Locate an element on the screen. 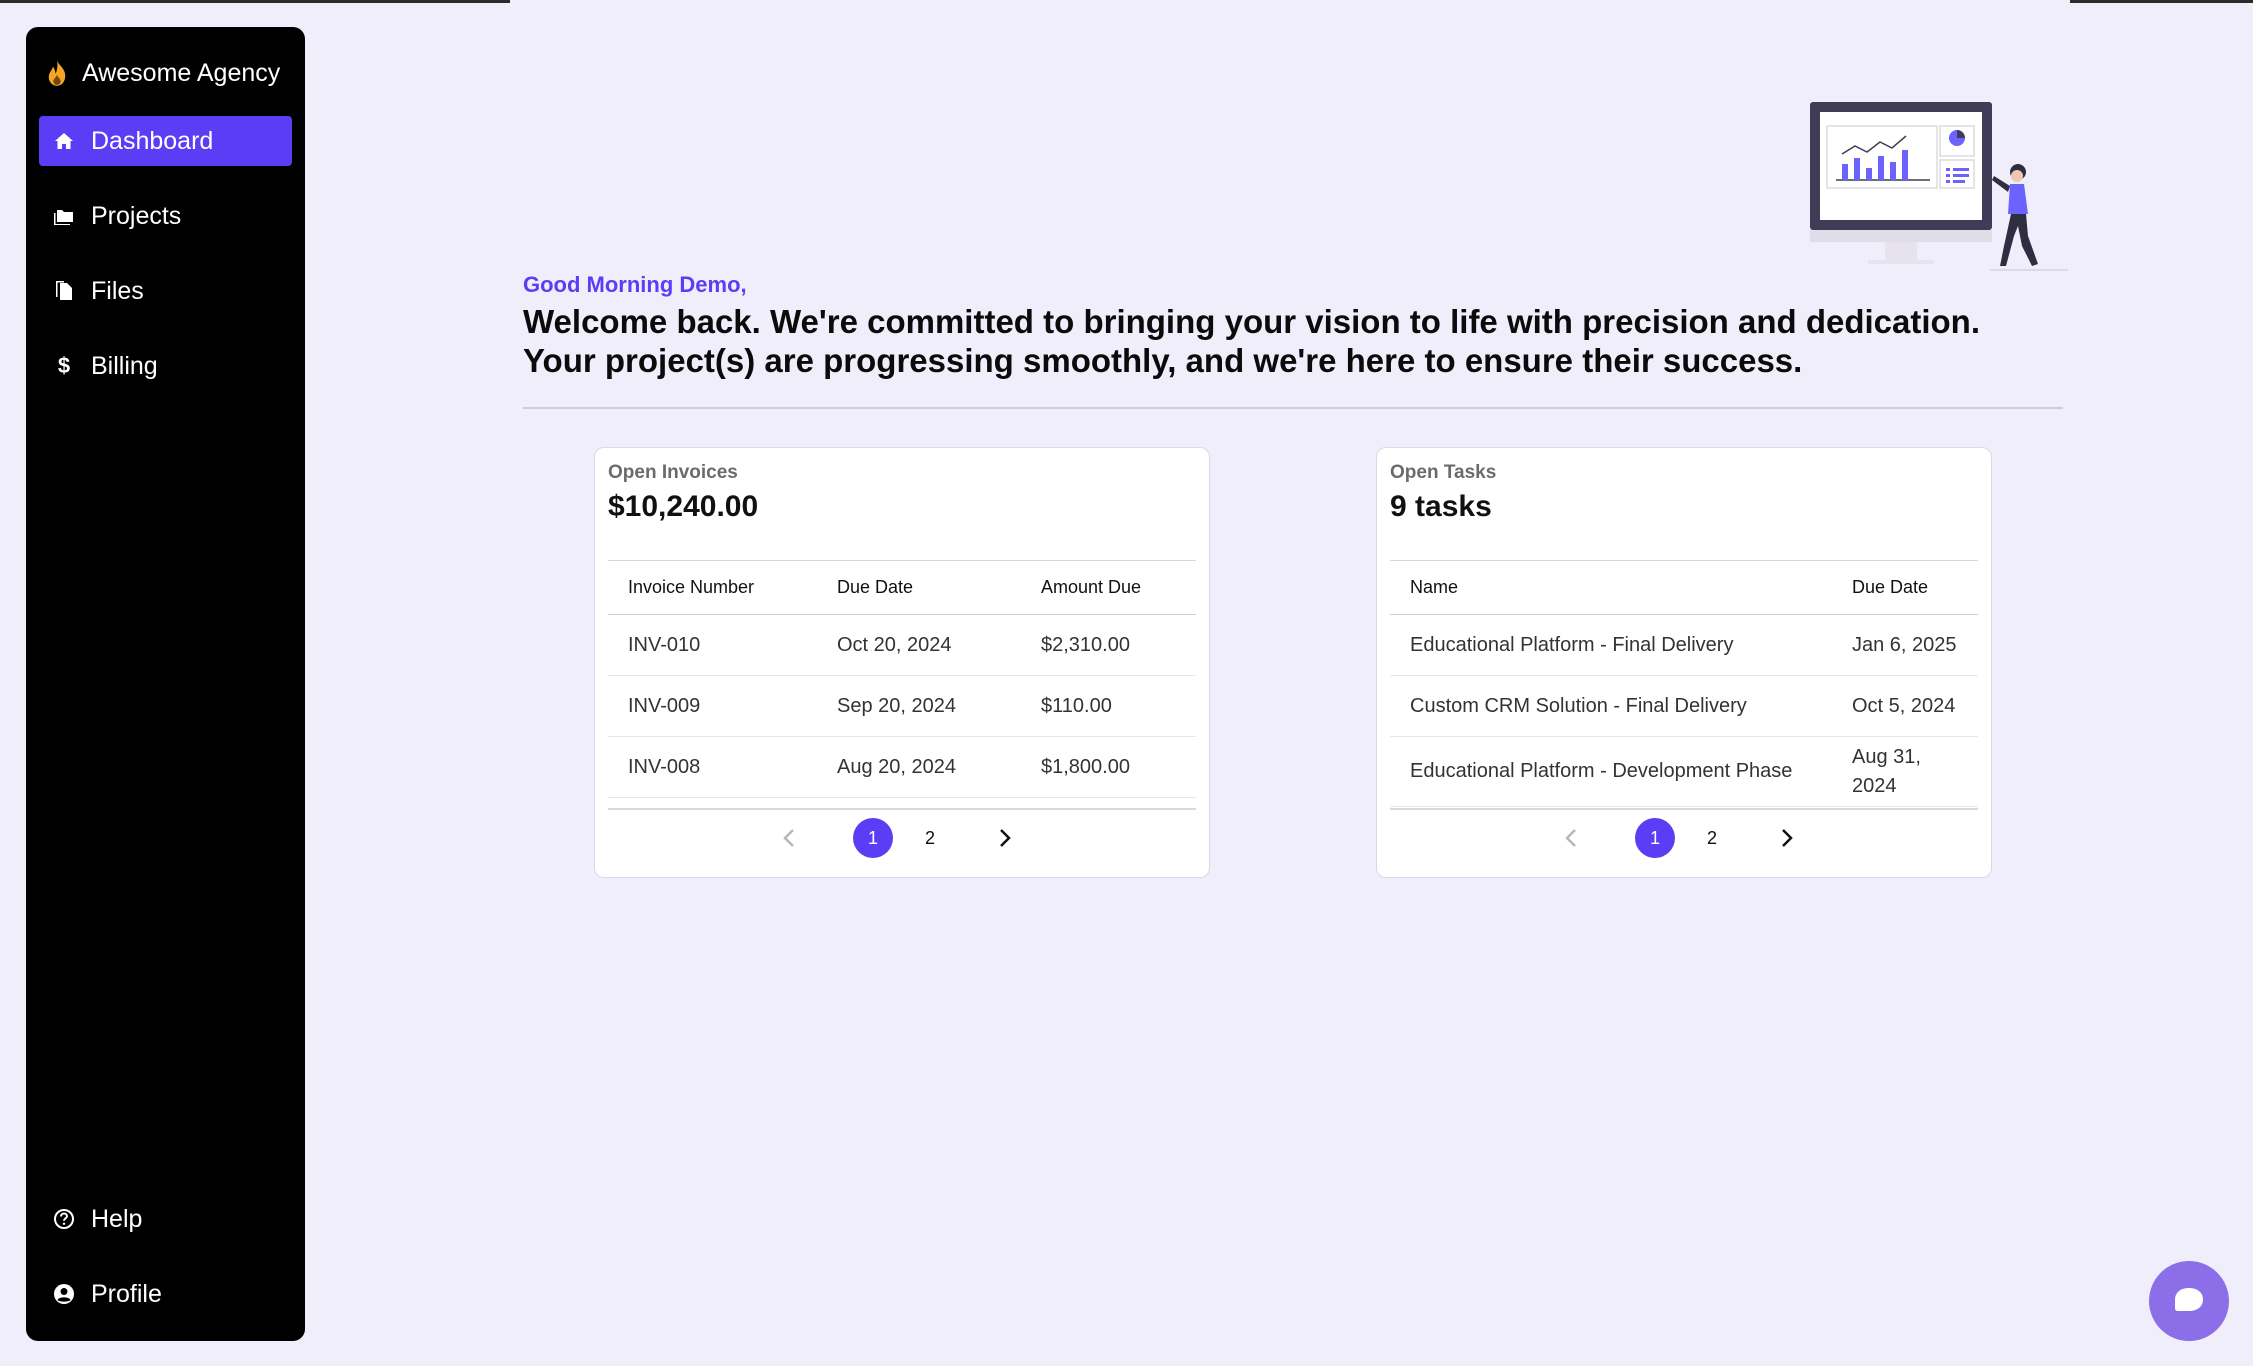 The height and width of the screenshot is (1366, 2253). task-name: Educational Platform - Final Delivery is located at coordinates (1572, 644).